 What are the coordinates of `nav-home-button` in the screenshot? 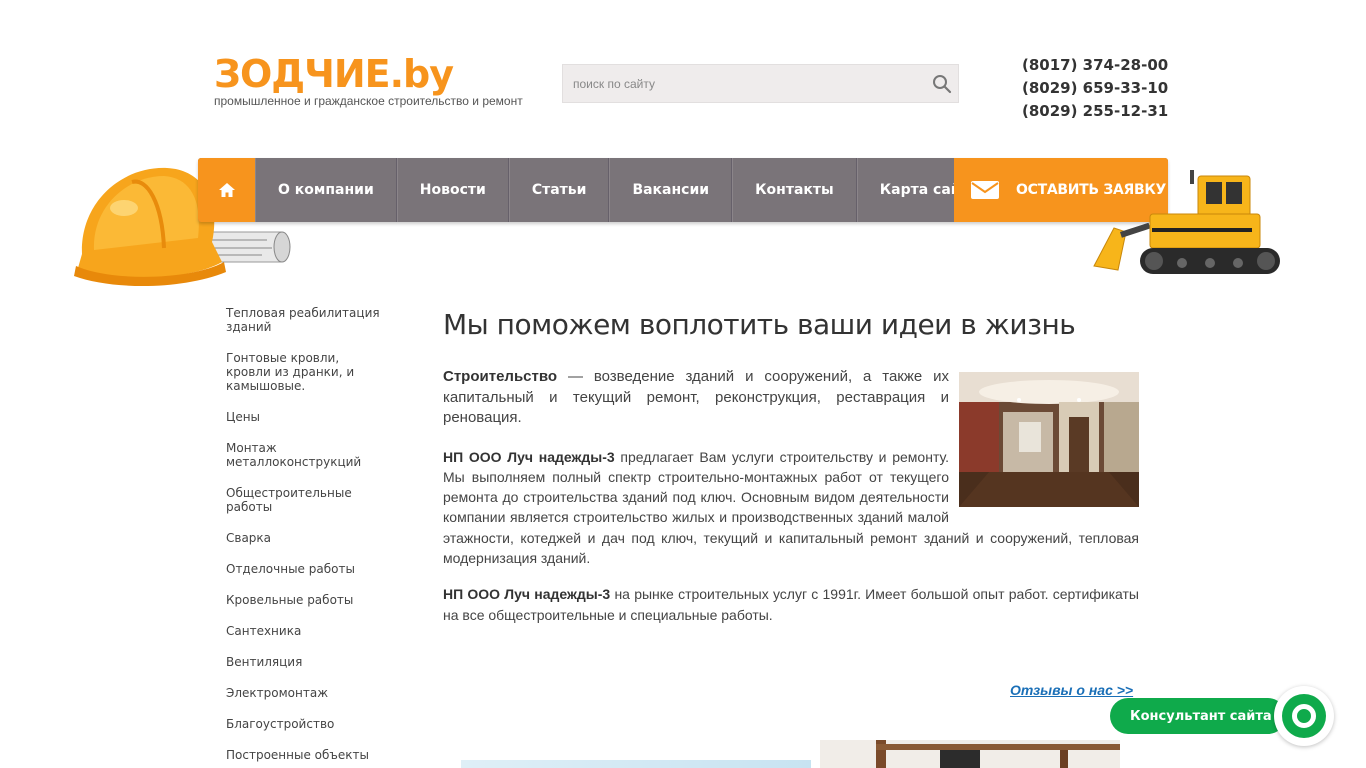 It's located at (226, 190).